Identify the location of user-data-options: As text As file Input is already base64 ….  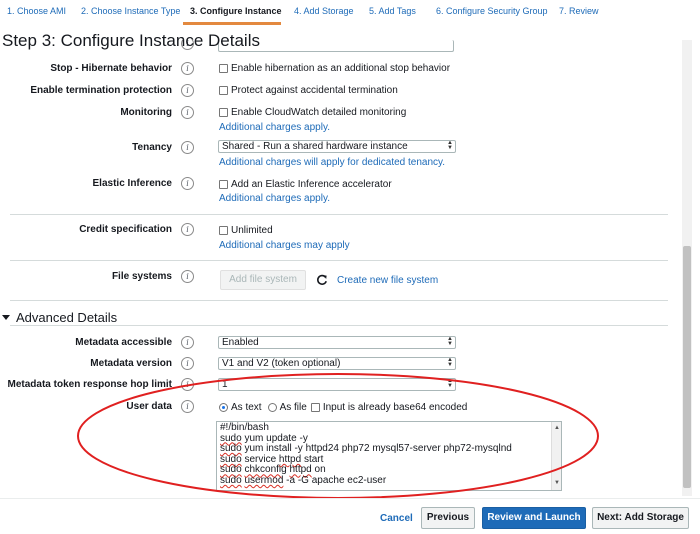
(343, 407).